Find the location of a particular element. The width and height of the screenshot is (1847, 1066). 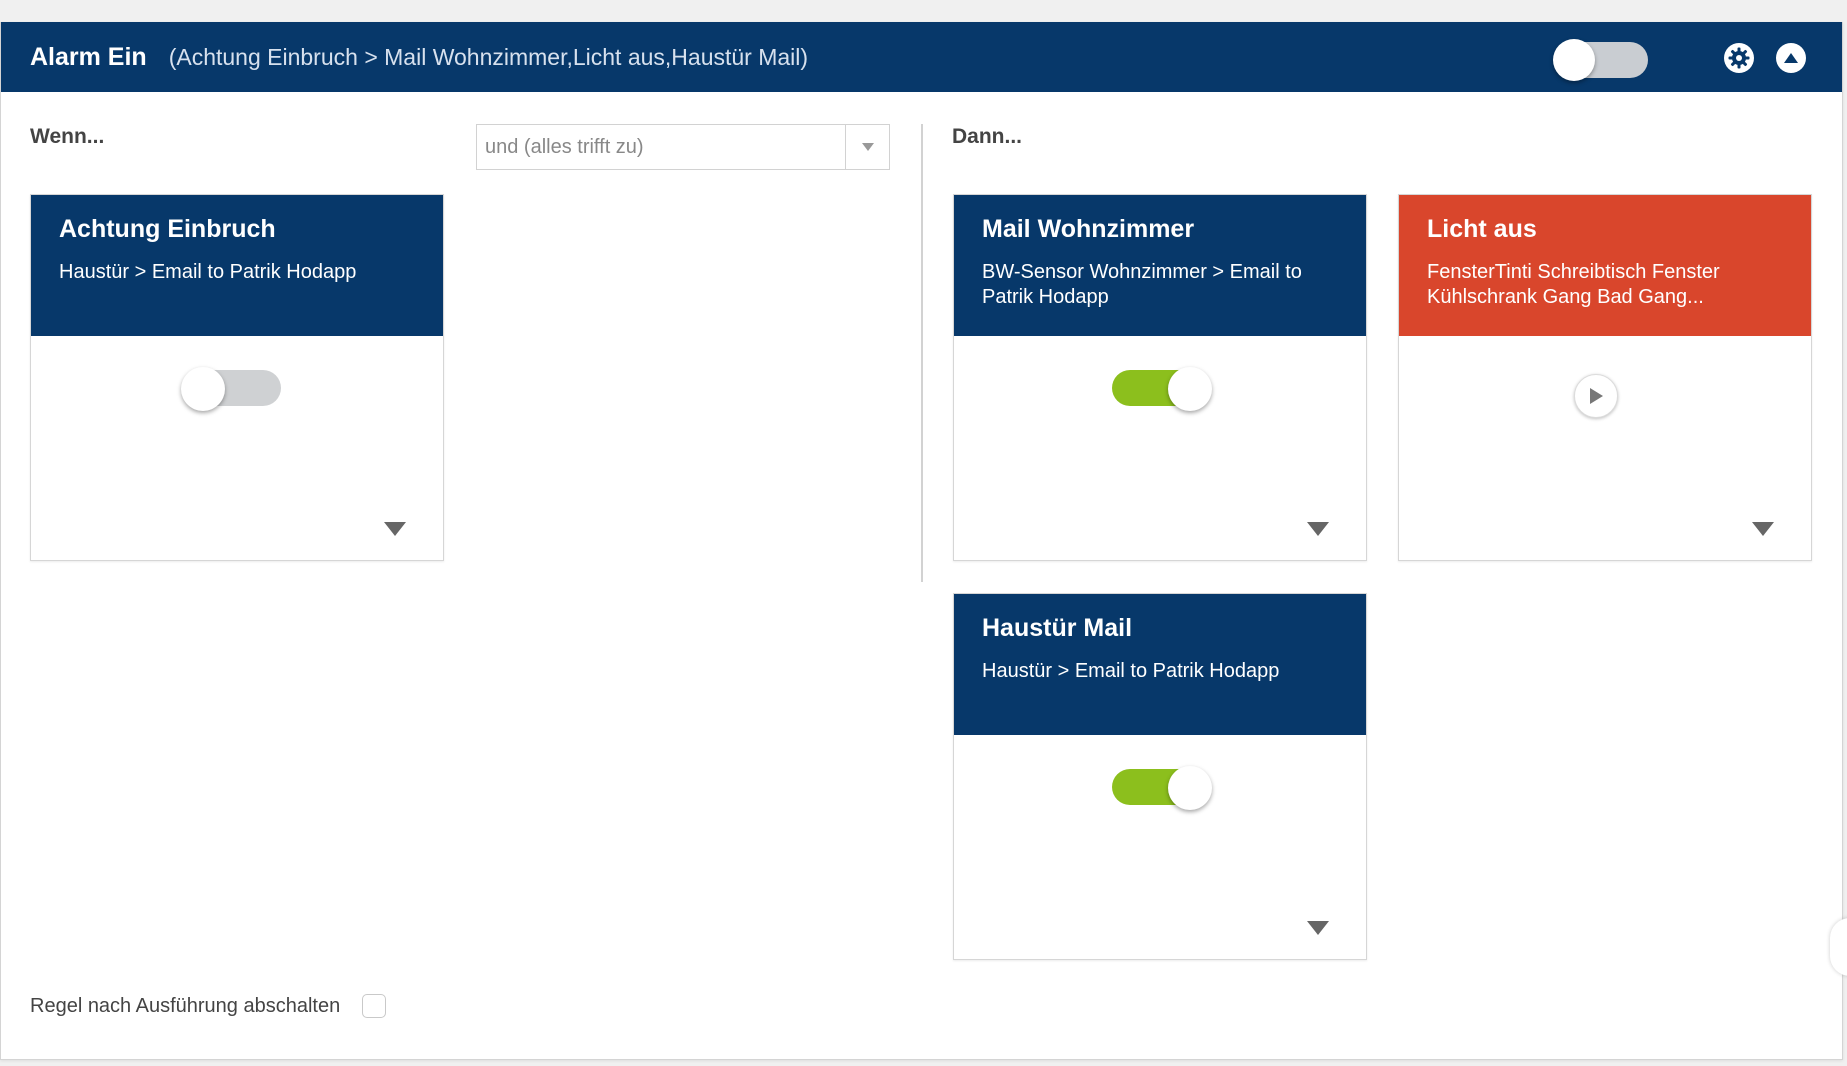

logic-select-value: und (alles trifft zu) is located at coordinates (564, 146).